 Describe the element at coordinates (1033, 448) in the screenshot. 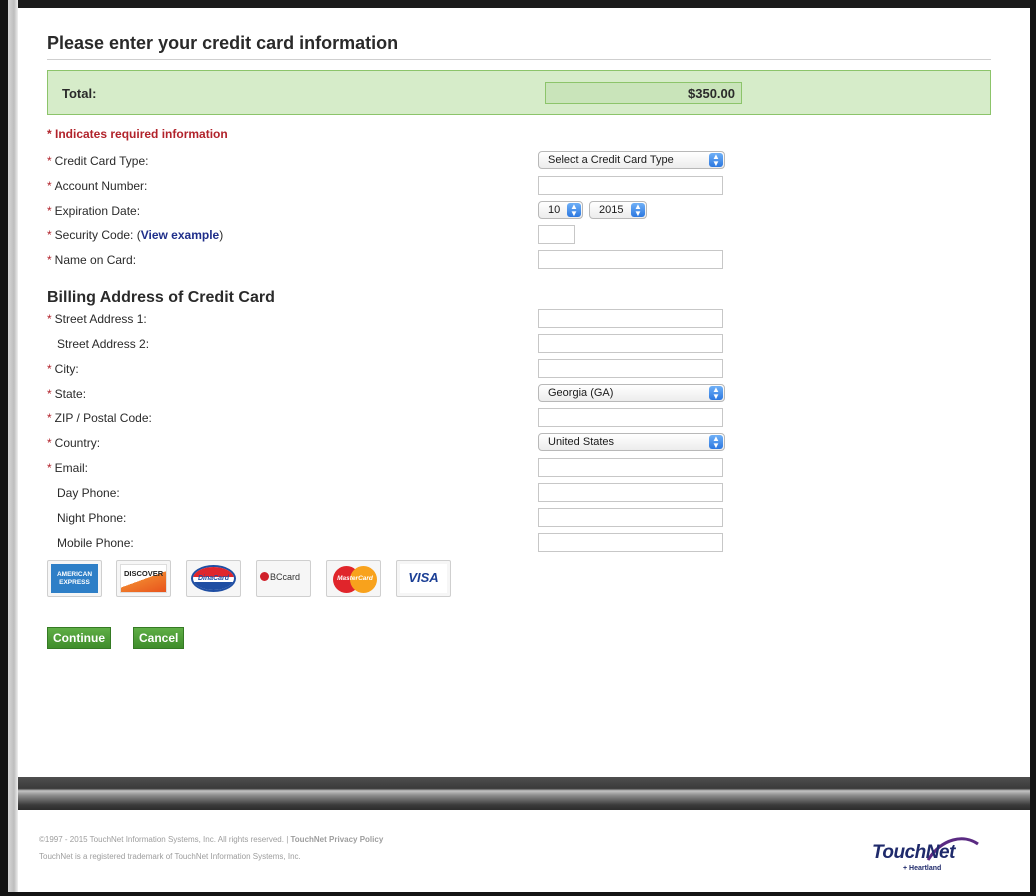

I see `window-frame-right` at that location.